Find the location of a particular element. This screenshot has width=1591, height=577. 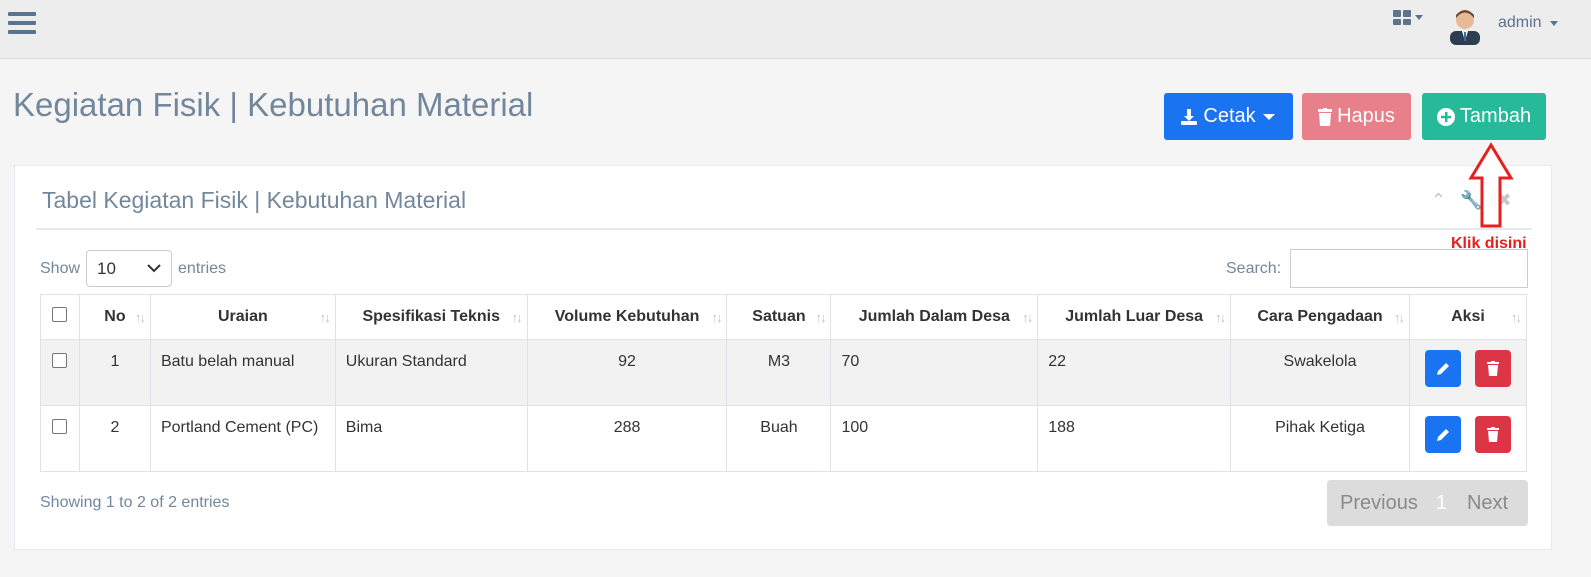

collapse-icon: ⌃ is located at coordinates (1438, 200).